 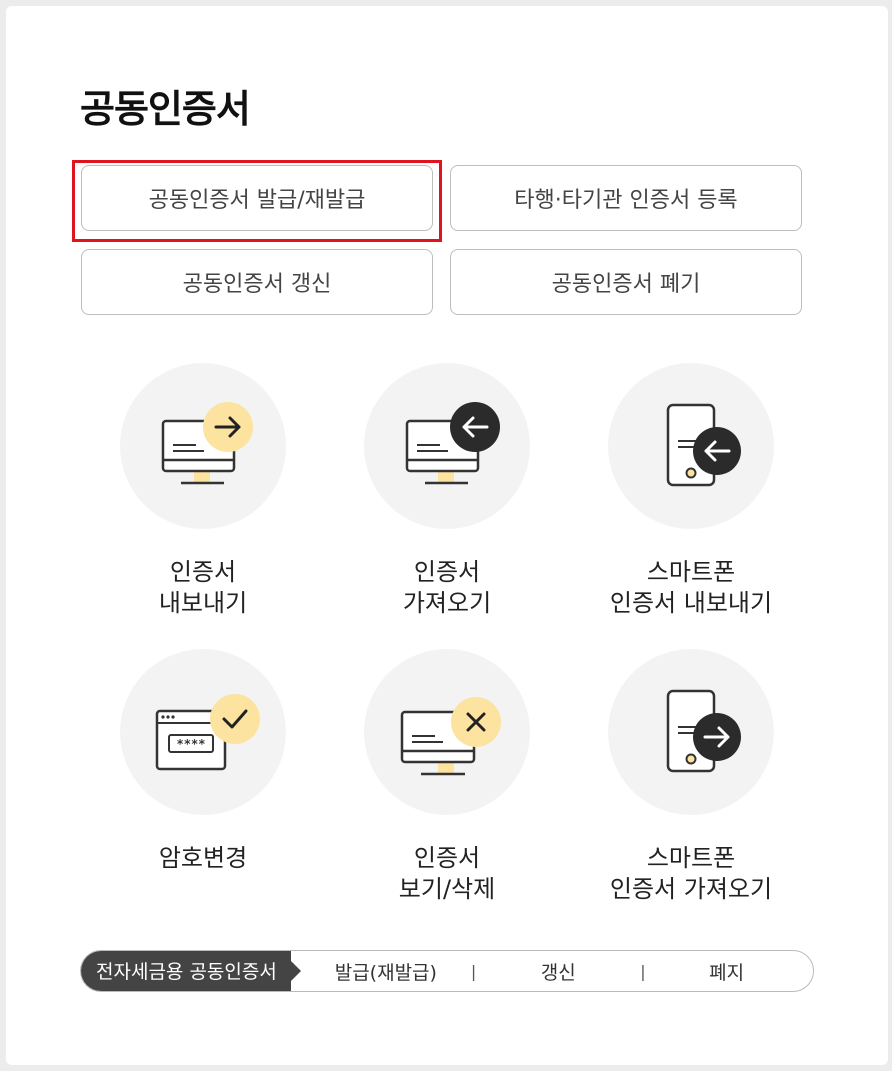 I want to click on tile-label: 암호변경, so click(x=203, y=858).